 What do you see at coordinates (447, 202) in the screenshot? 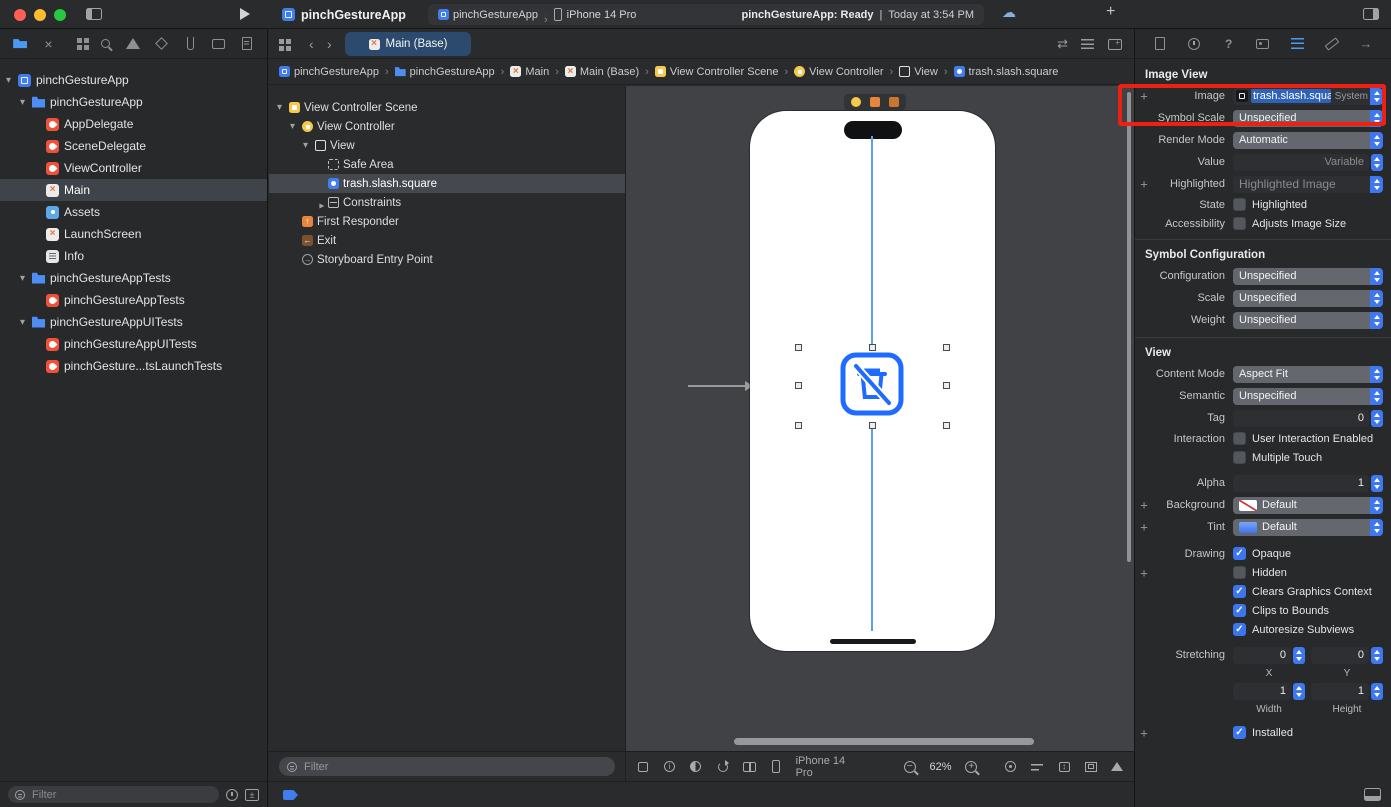
I see `outline-row-constraints: Constraints` at bounding box center [447, 202].